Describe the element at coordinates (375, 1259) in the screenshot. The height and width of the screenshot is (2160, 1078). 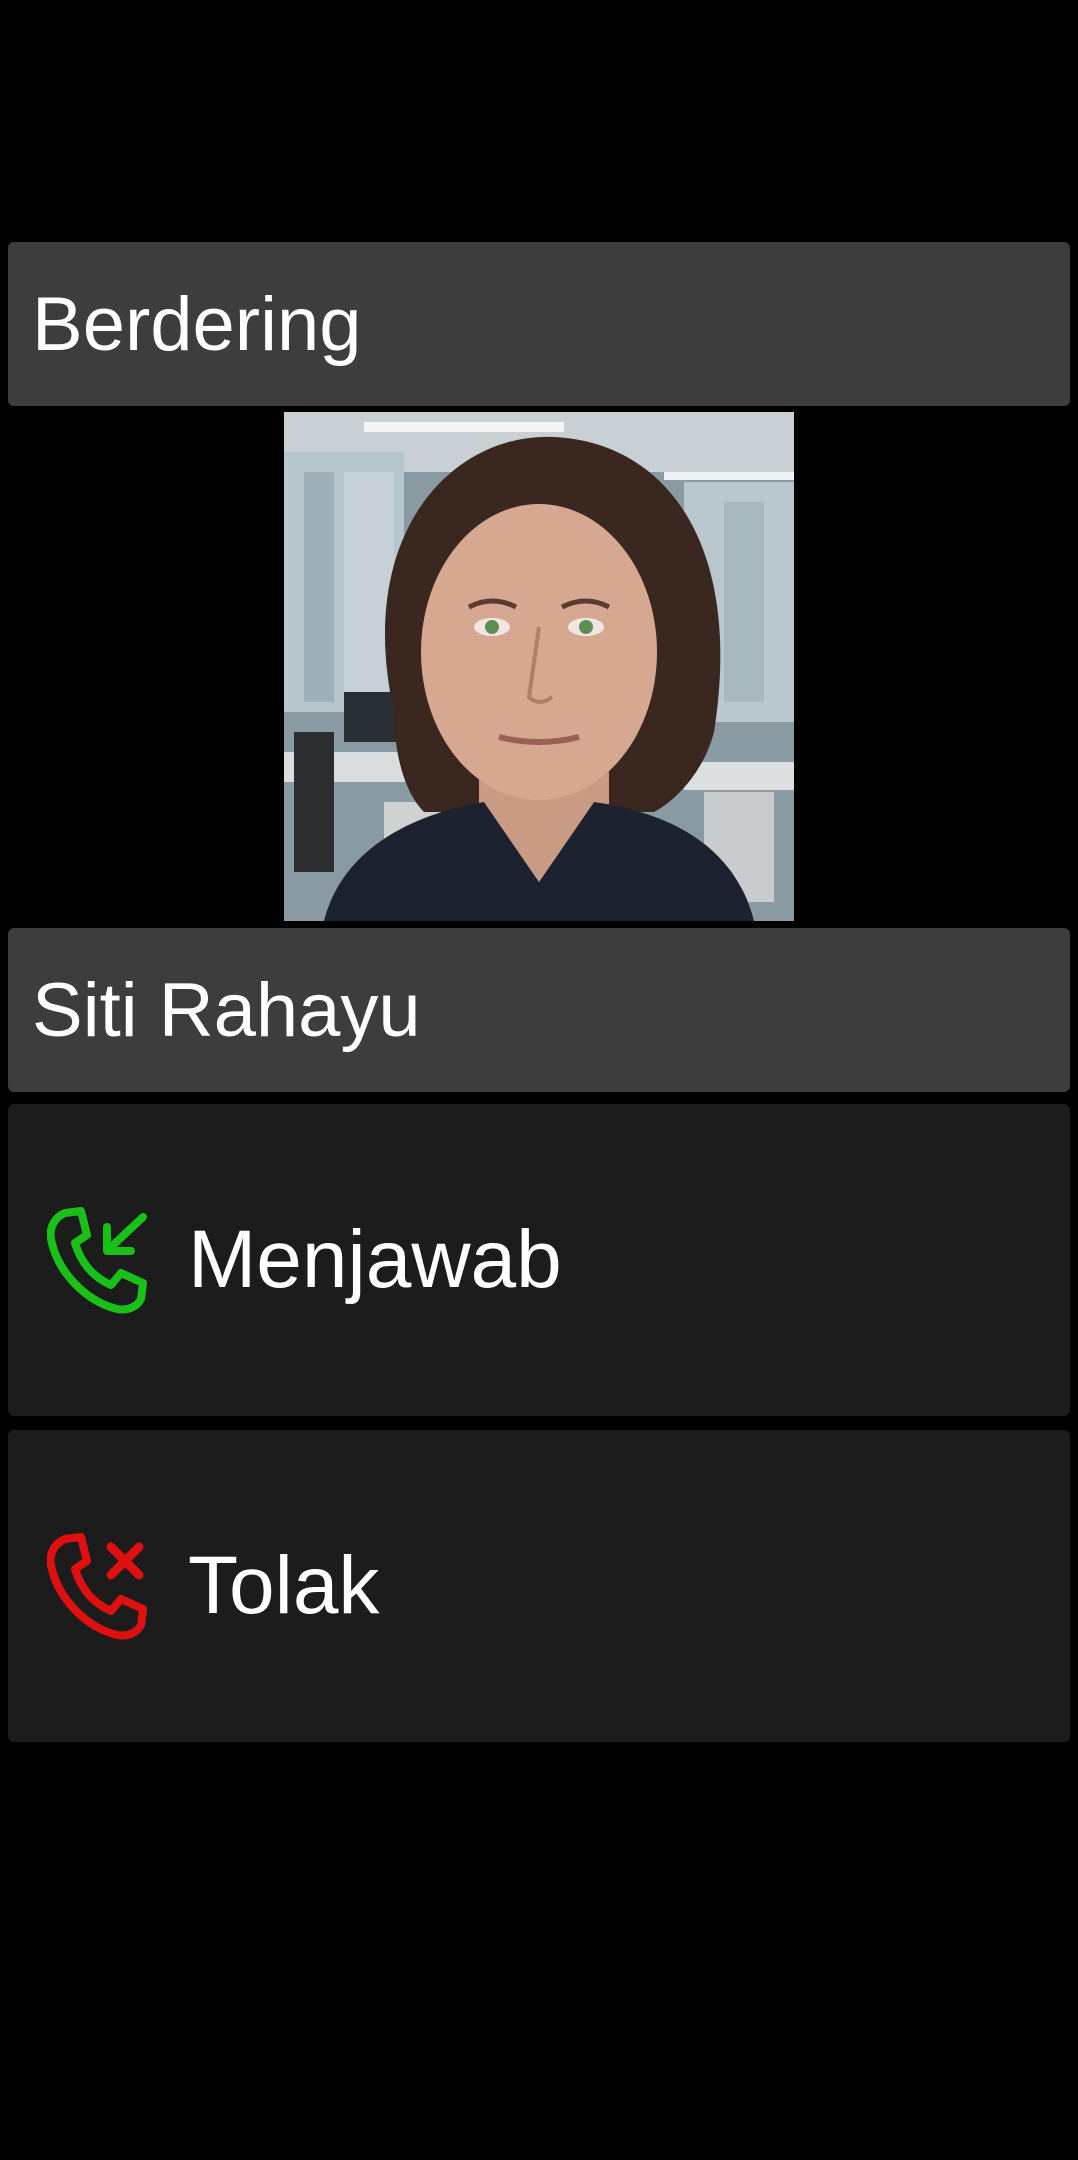
I see `answer-label: Menjawab` at that location.